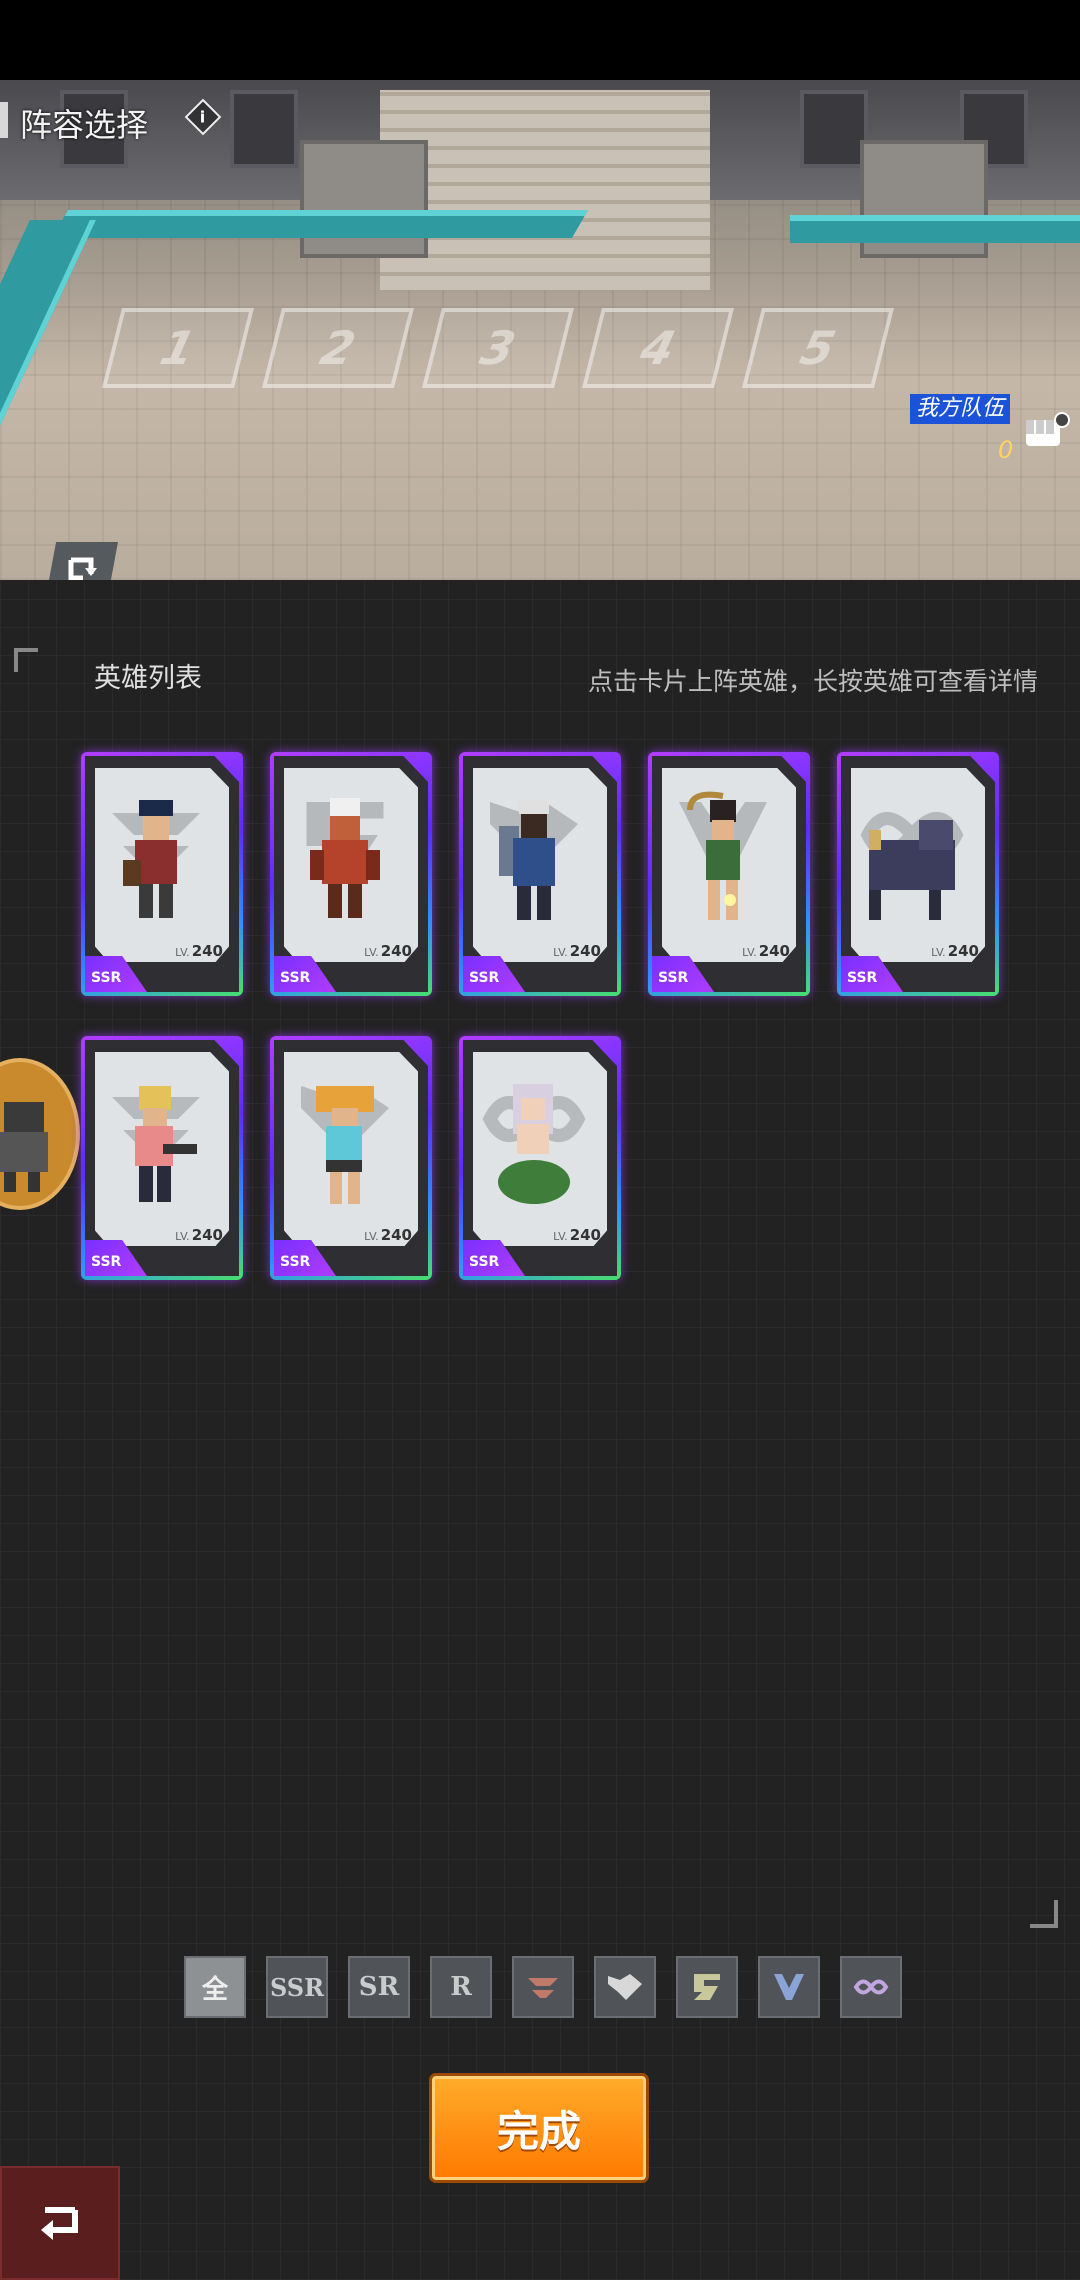  Describe the element at coordinates (379, 1987) in the screenshot. I see `filter-sr-button: SR` at that location.